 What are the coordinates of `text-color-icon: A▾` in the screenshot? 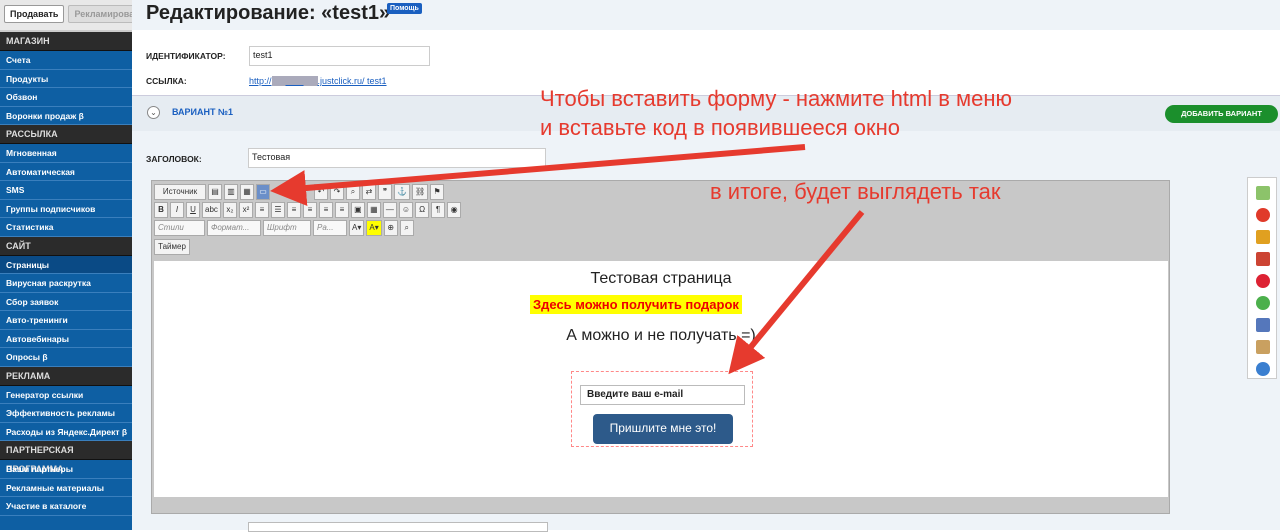 It's located at (357, 228).